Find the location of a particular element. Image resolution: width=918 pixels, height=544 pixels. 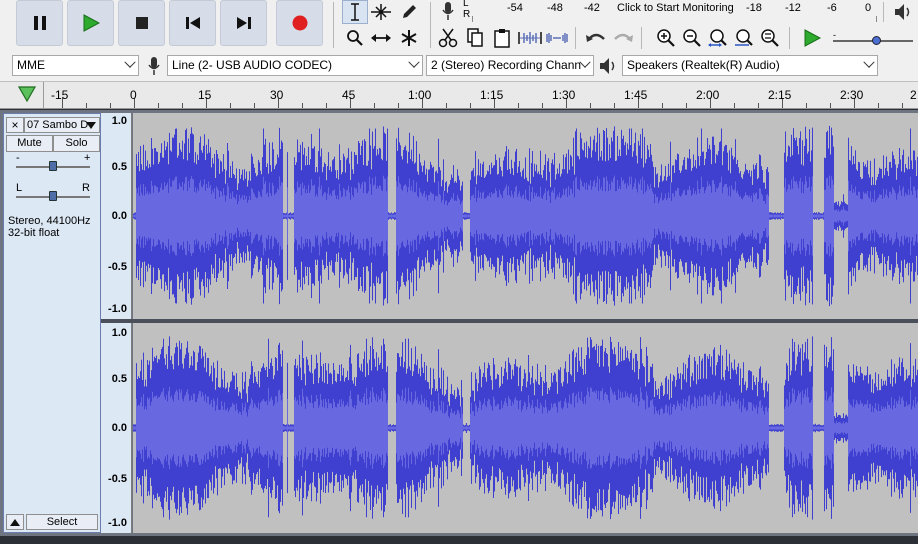

recording-device-select: Line (2- USB AUDIO CODEC) is located at coordinates (295, 65).